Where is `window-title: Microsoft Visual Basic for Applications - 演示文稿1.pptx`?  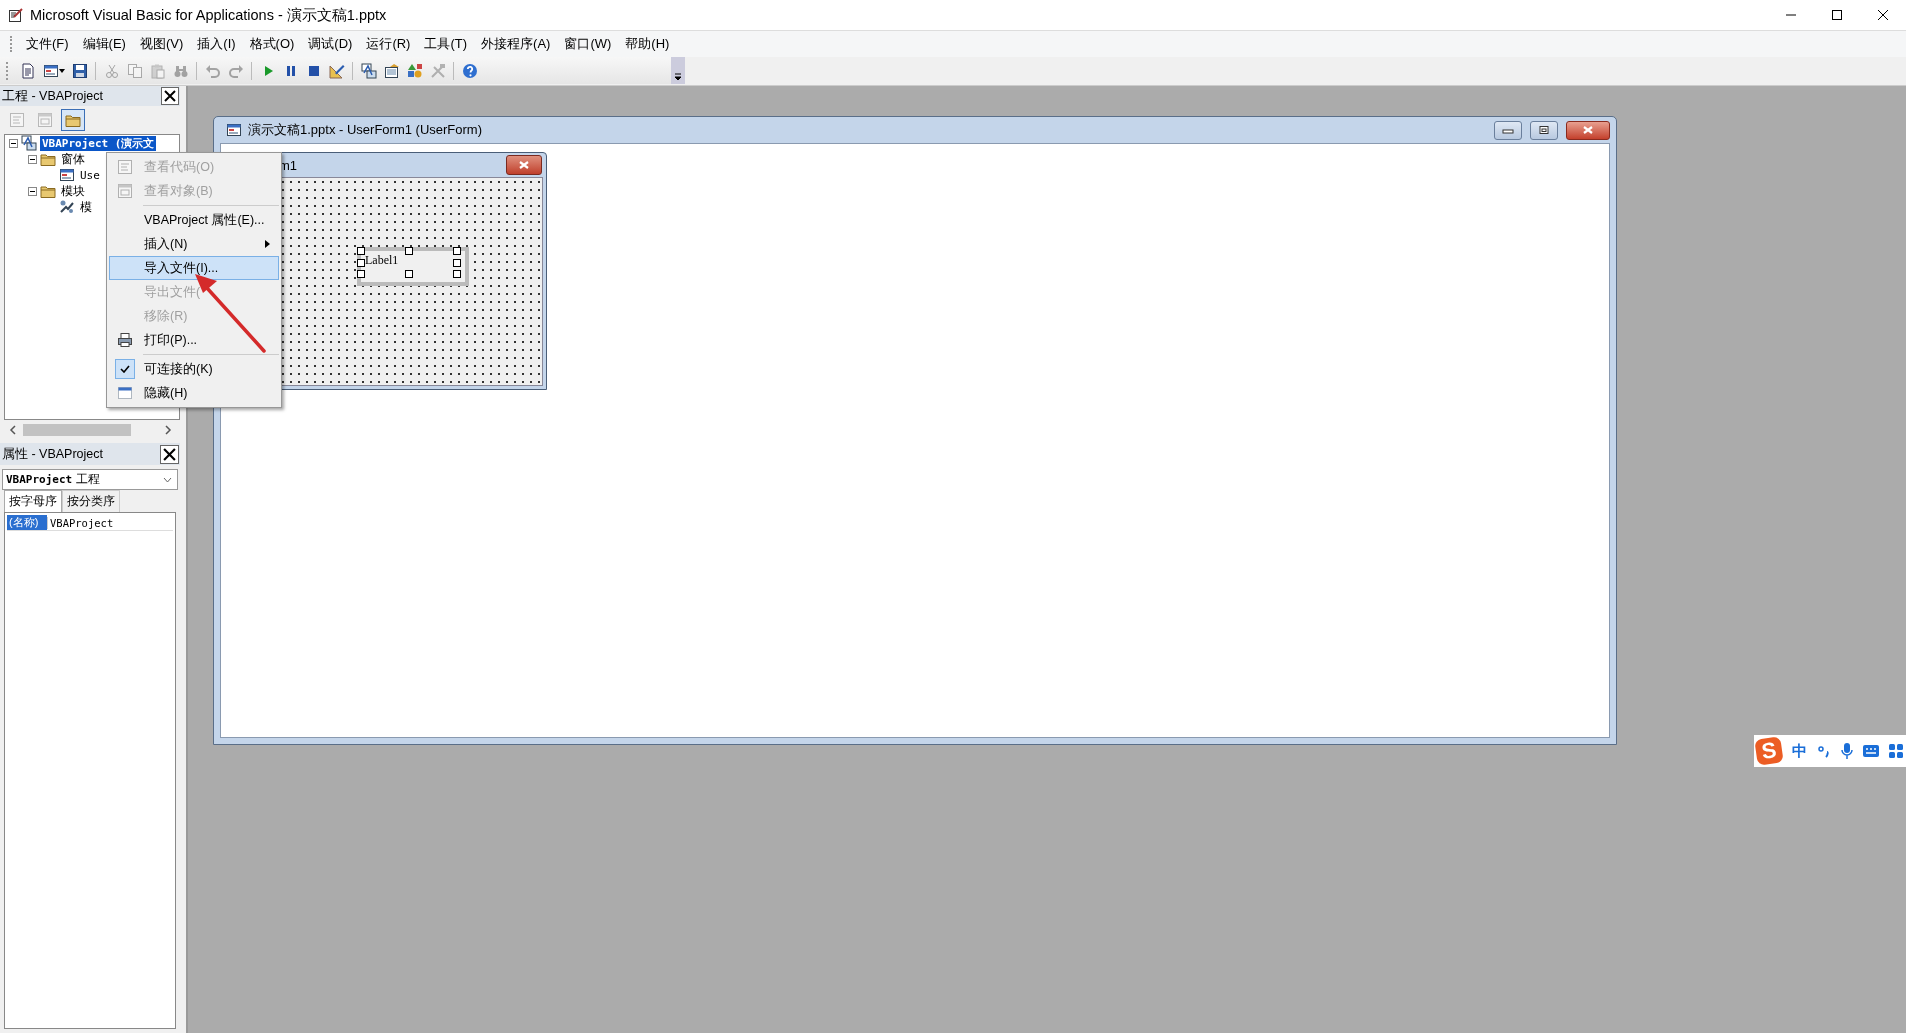 window-title: Microsoft Visual Basic for Applications - 演示文稿1.pptx is located at coordinates (208, 15).